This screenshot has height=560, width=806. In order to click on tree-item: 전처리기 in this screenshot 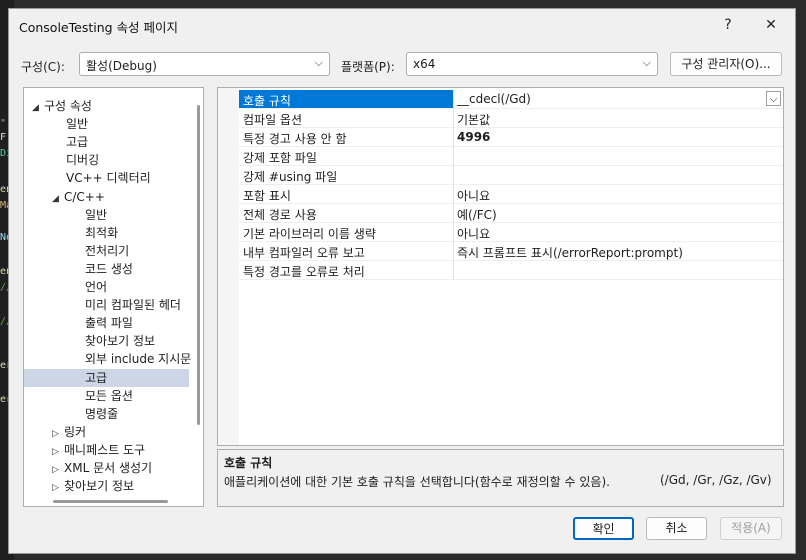, I will do `click(107, 251)`.